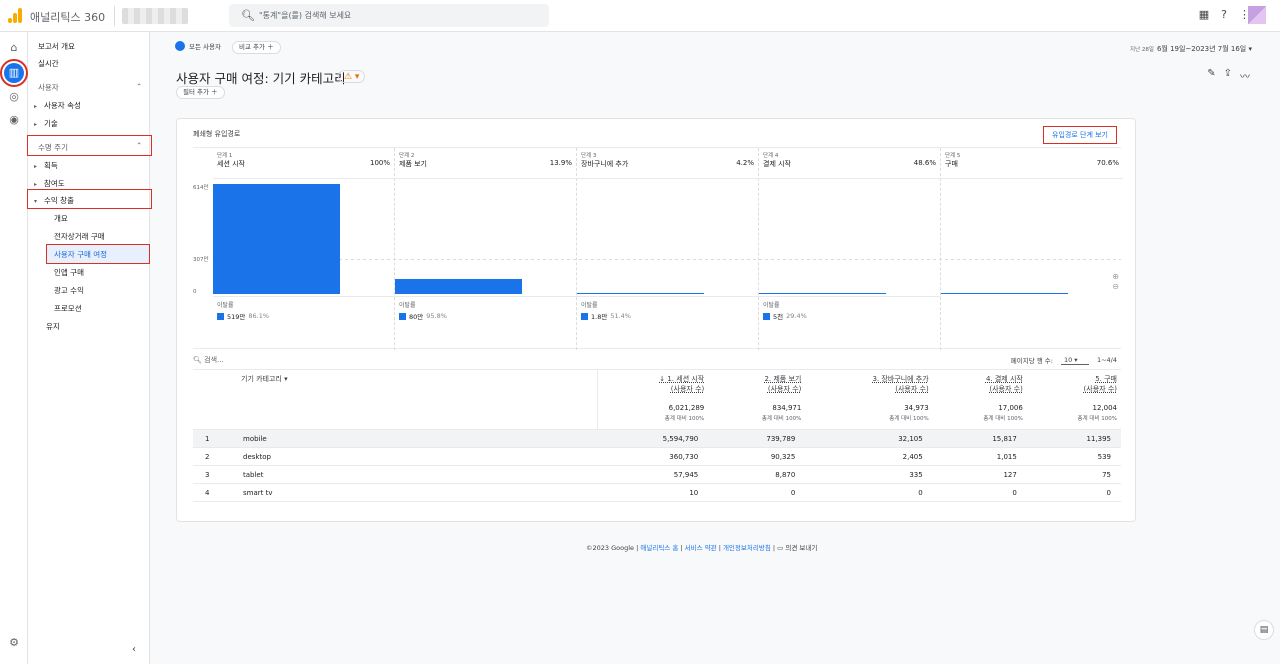  What do you see at coordinates (979, 399) in the screenshot?
I see `metric-header: 4. 결제 시작 (사용자 수) 17,006 총계 대비 100%` at bounding box center [979, 399].